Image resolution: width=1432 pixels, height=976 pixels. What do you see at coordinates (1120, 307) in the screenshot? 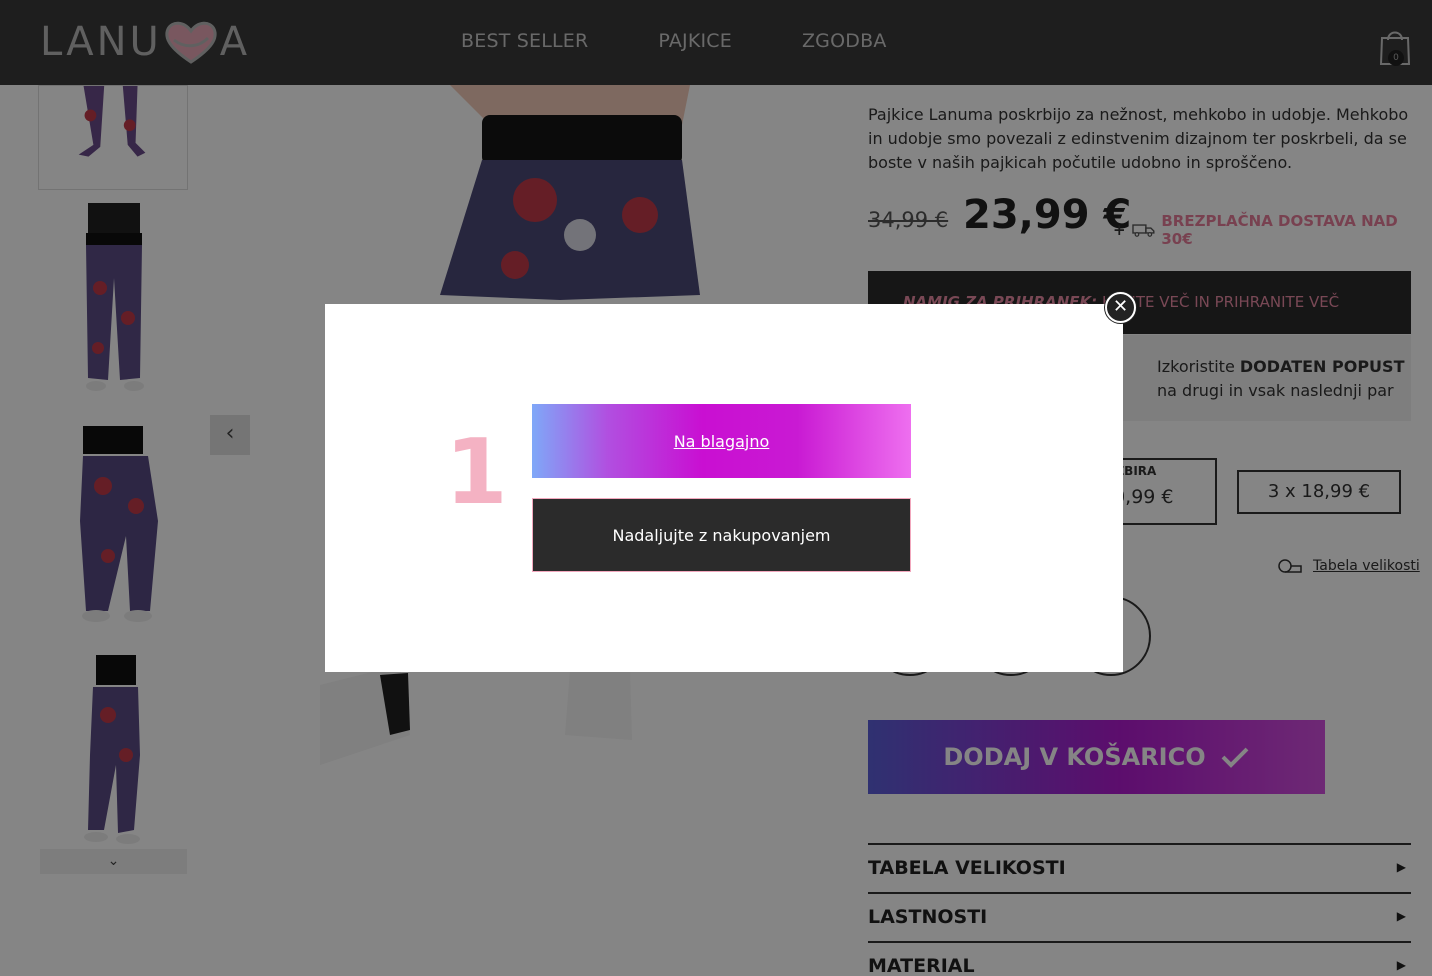
I see `close-icon: ✕` at bounding box center [1120, 307].